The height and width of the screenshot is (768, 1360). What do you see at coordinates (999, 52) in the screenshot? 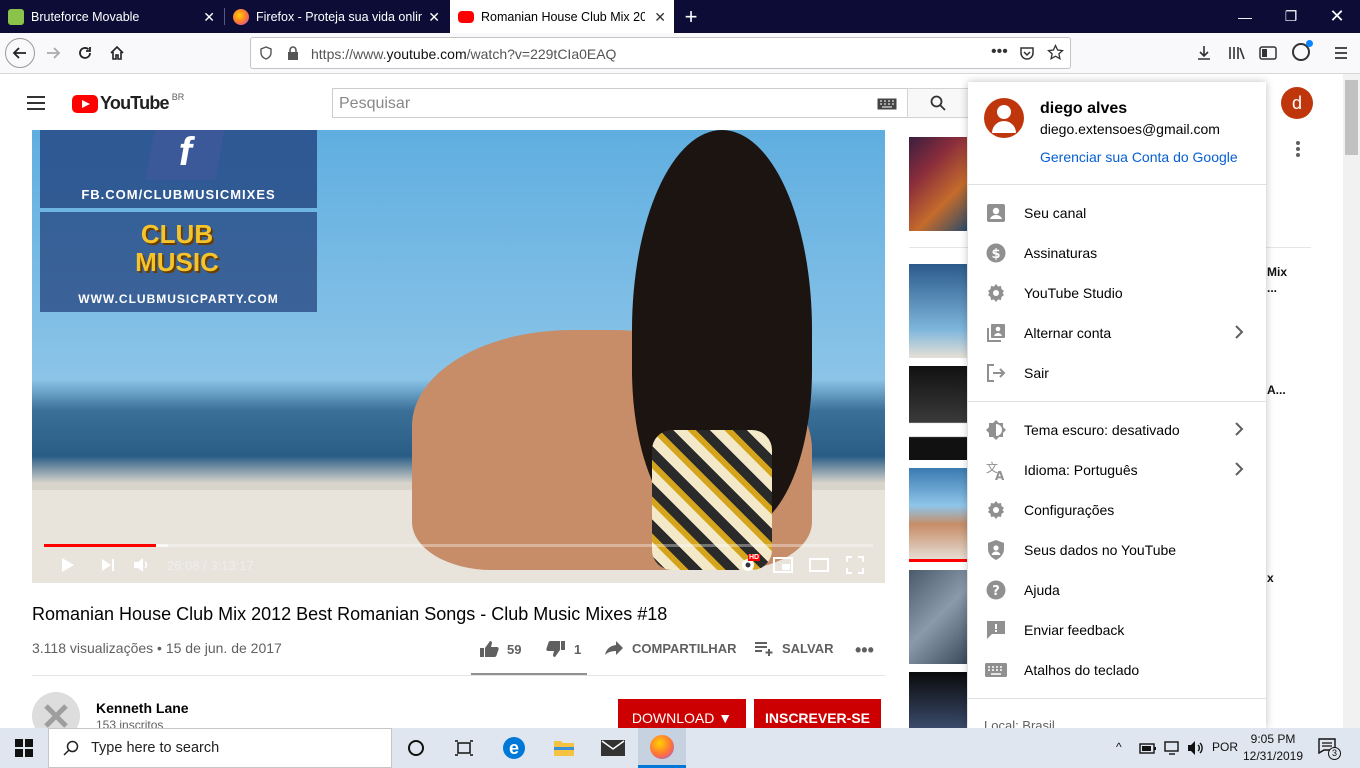
I see `page-actions-icon: •••` at bounding box center [999, 52].